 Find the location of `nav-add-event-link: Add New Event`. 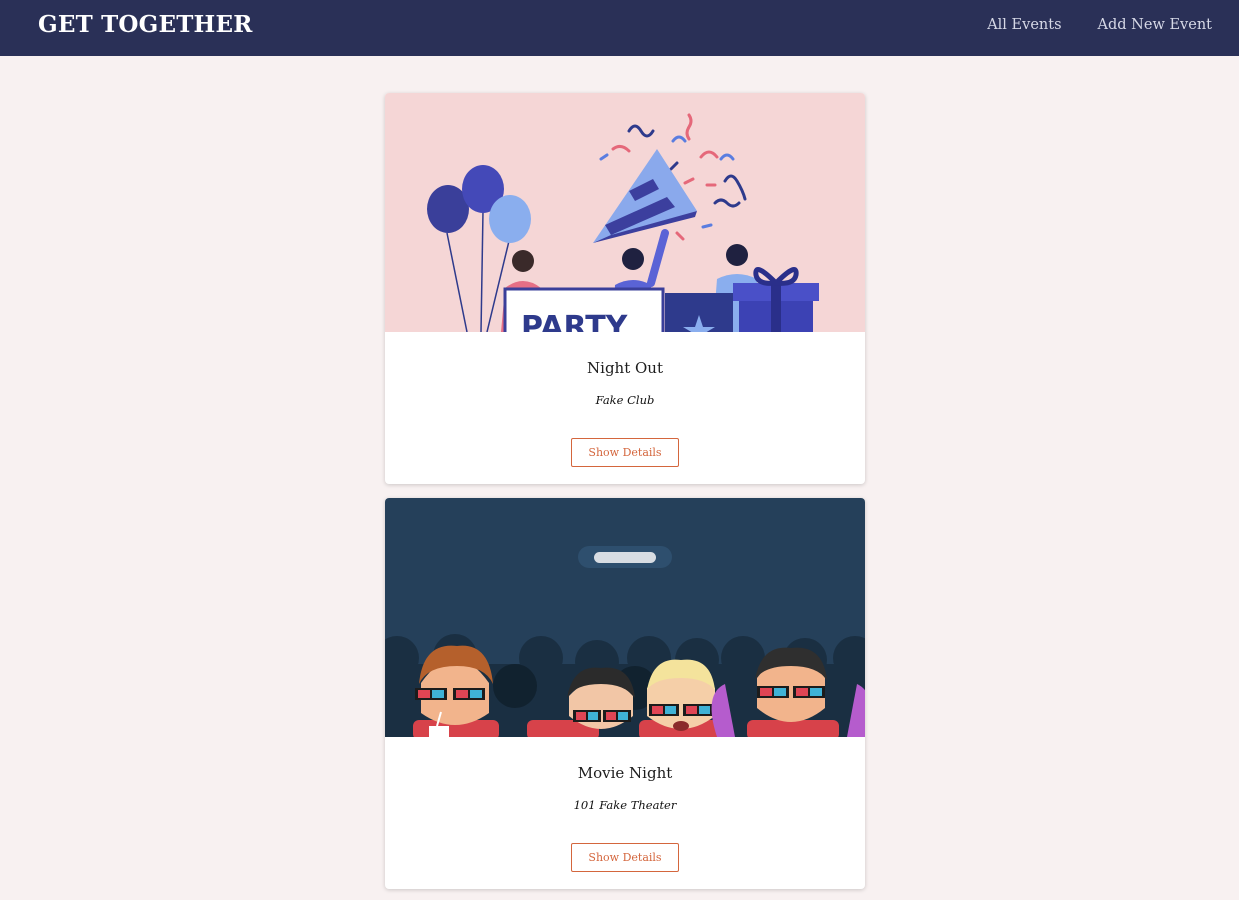

nav-add-event-link: Add New Event is located at coordinates (1155, 25).